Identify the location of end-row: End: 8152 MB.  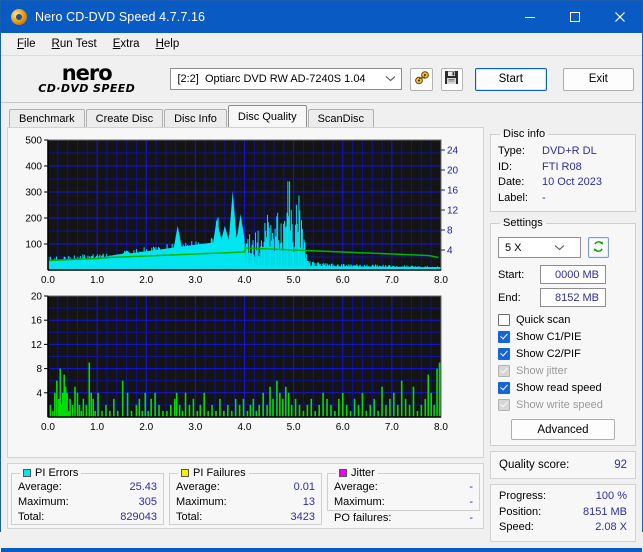
(563, 297).